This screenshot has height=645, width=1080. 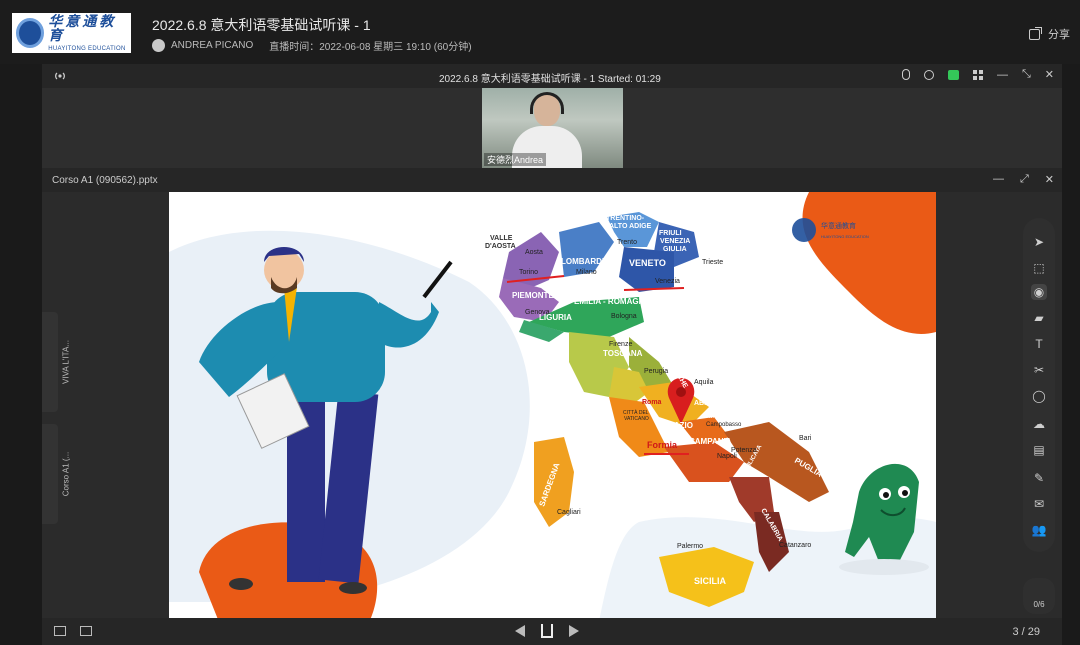 What do you see at coordinates (675, 249) in the screenshot?
I see `svg-text: GIULIA` at bounding box center [675, 249].